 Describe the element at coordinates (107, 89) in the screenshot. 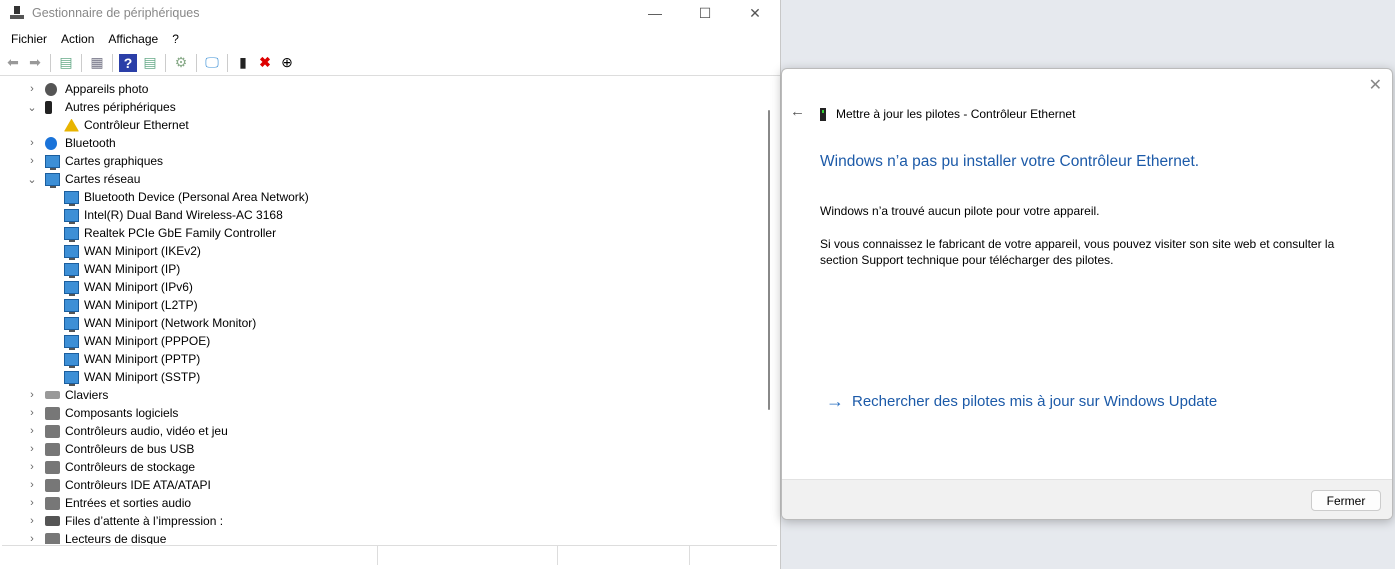

I see `tree-item-label: Appareils photo` at that location.